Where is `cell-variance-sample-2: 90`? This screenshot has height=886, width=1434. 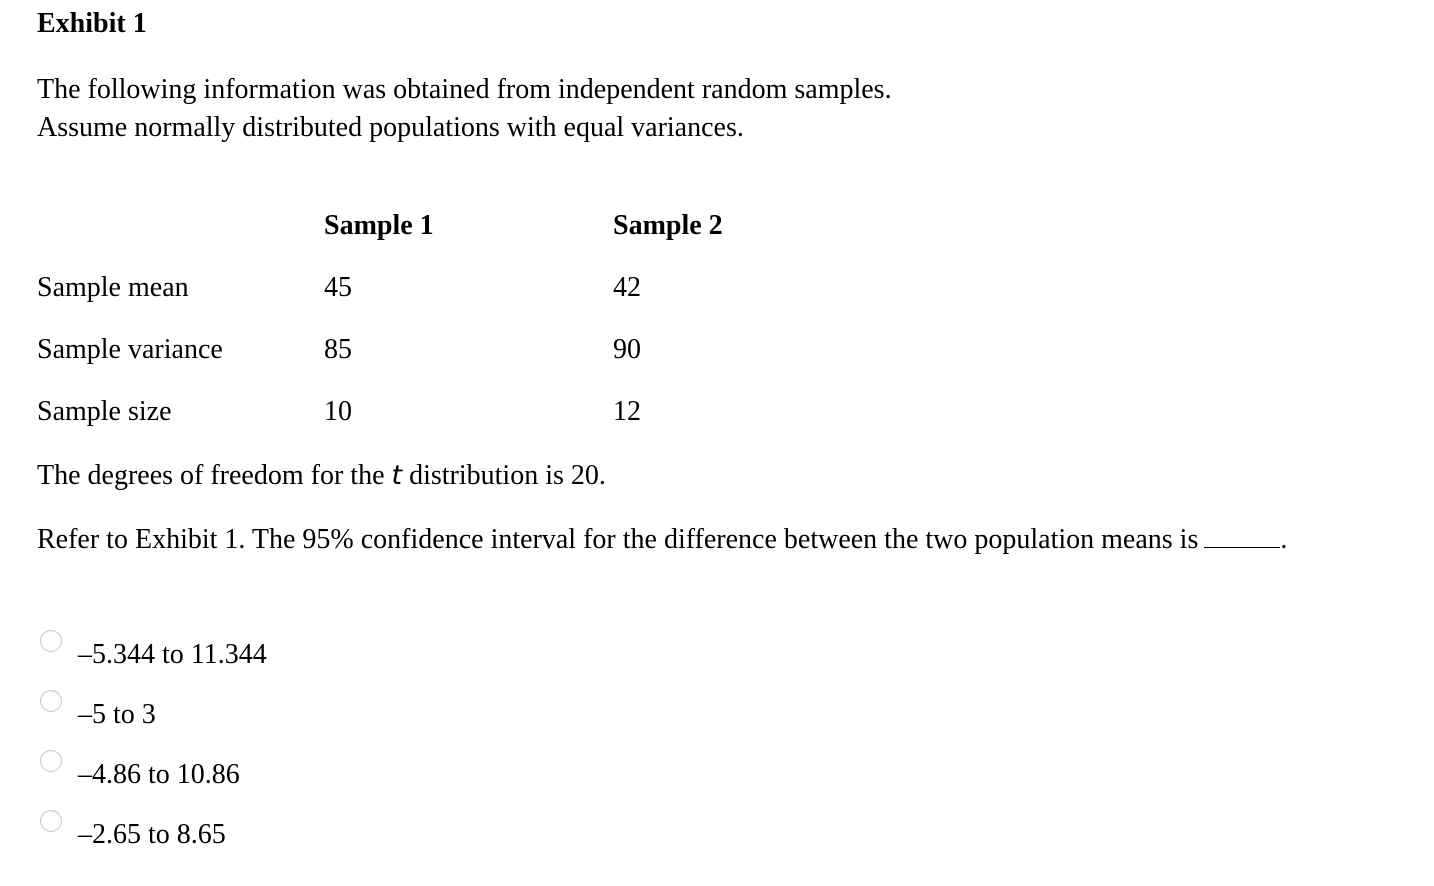 cell-variance-sample-2: 90 is located at coordinates (627, 349).